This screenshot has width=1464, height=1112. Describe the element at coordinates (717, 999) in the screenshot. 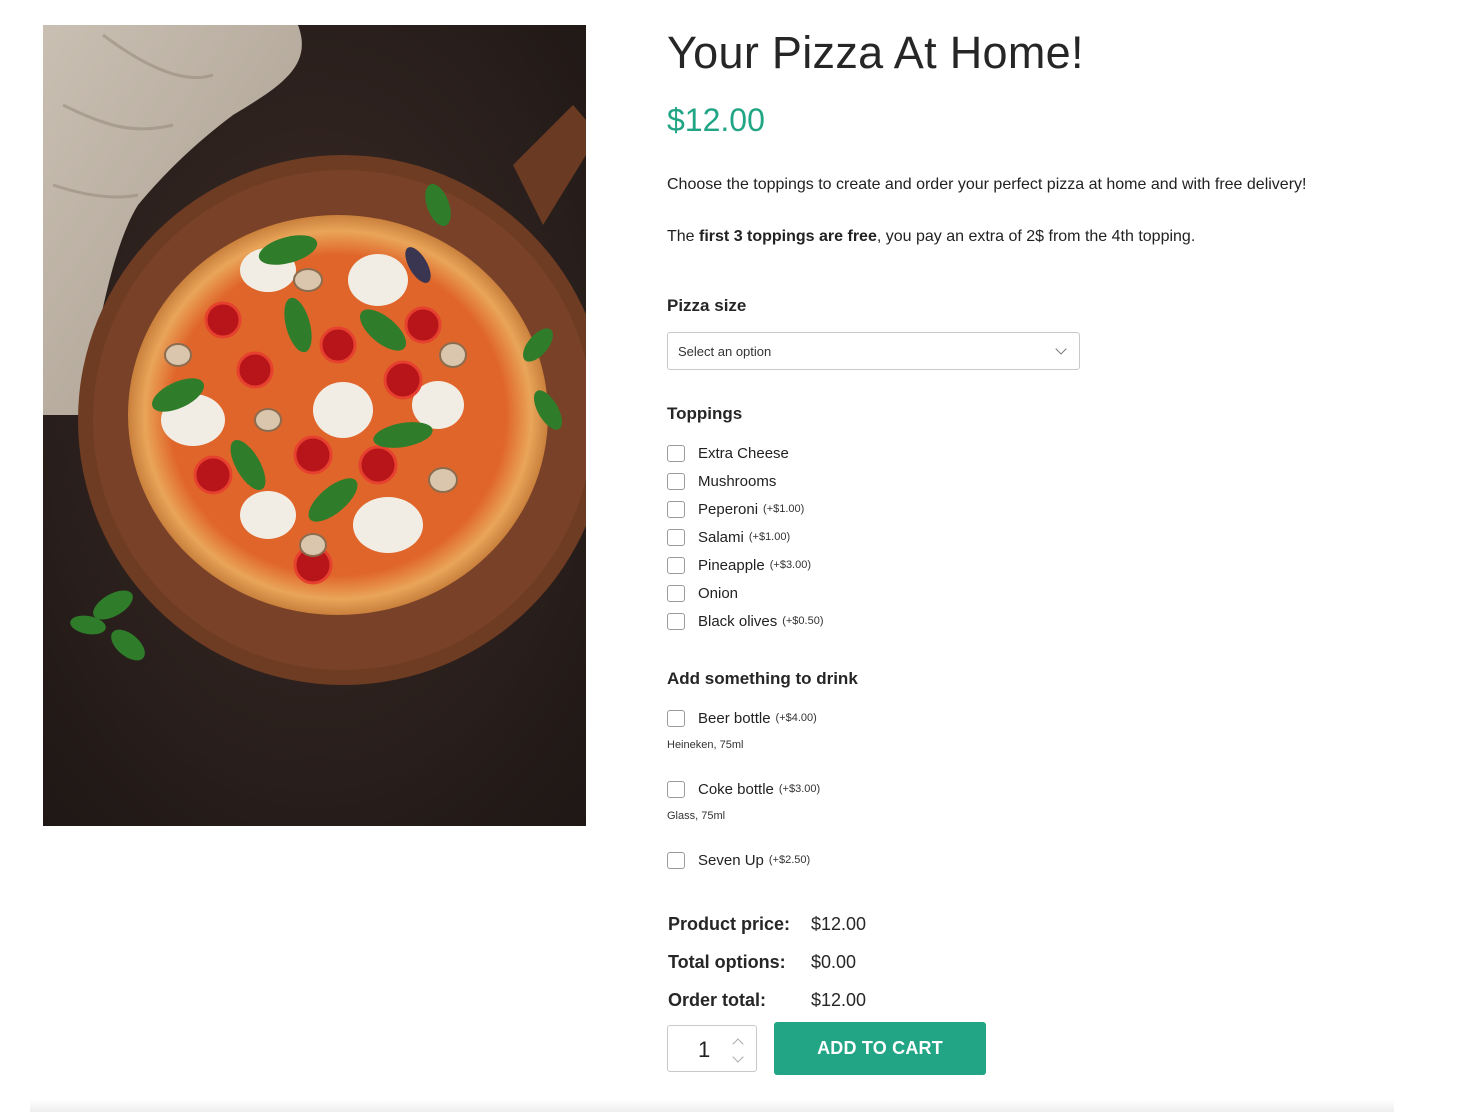

I see `order-total-label: Order total:` at that location.